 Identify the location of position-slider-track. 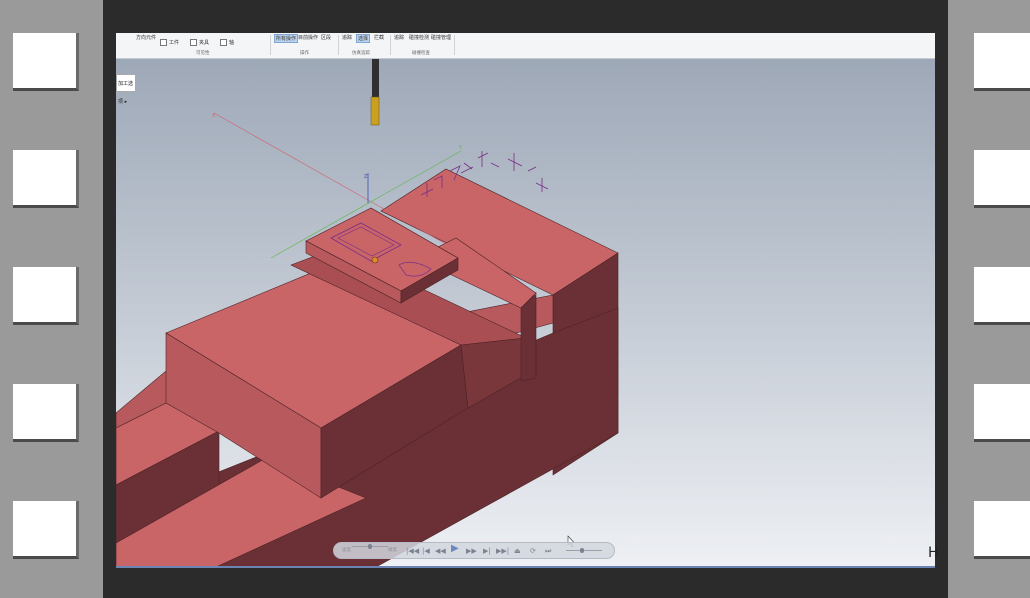
(584, 550).